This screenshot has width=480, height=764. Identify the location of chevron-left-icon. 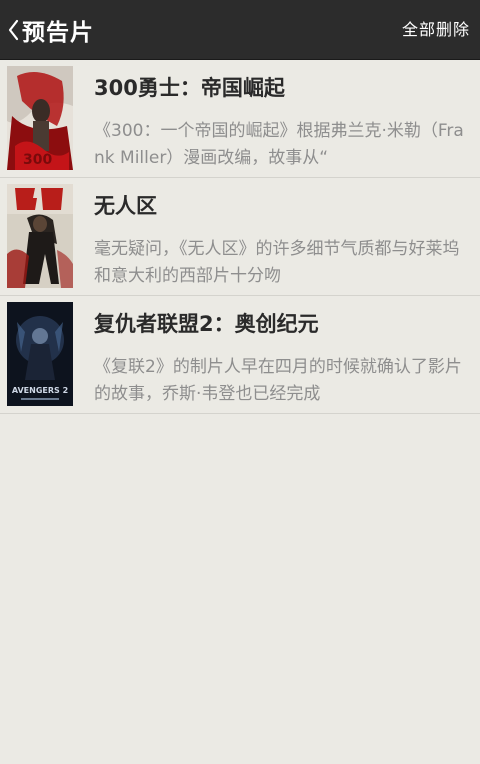
(13, 30).